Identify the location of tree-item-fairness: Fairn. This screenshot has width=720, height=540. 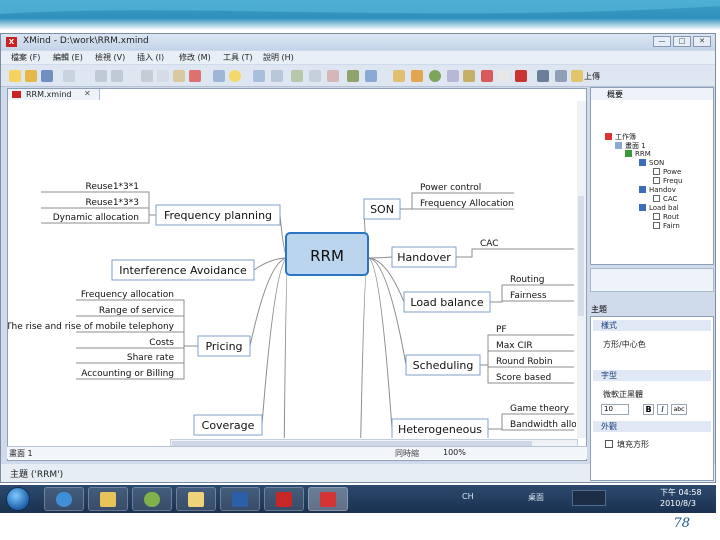
(666, 226).